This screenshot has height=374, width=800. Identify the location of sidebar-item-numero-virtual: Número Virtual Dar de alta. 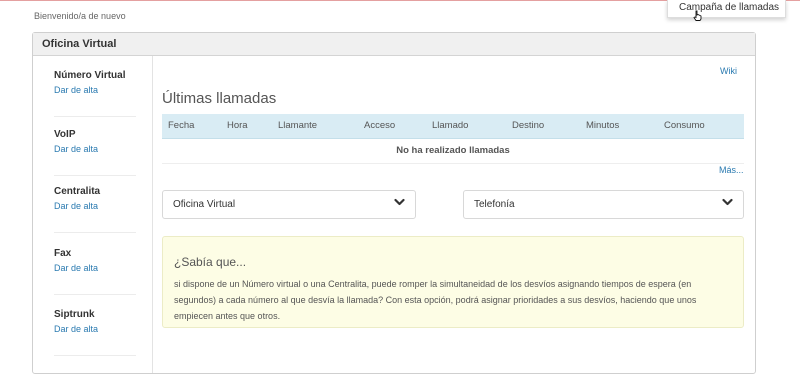
(95, 93).